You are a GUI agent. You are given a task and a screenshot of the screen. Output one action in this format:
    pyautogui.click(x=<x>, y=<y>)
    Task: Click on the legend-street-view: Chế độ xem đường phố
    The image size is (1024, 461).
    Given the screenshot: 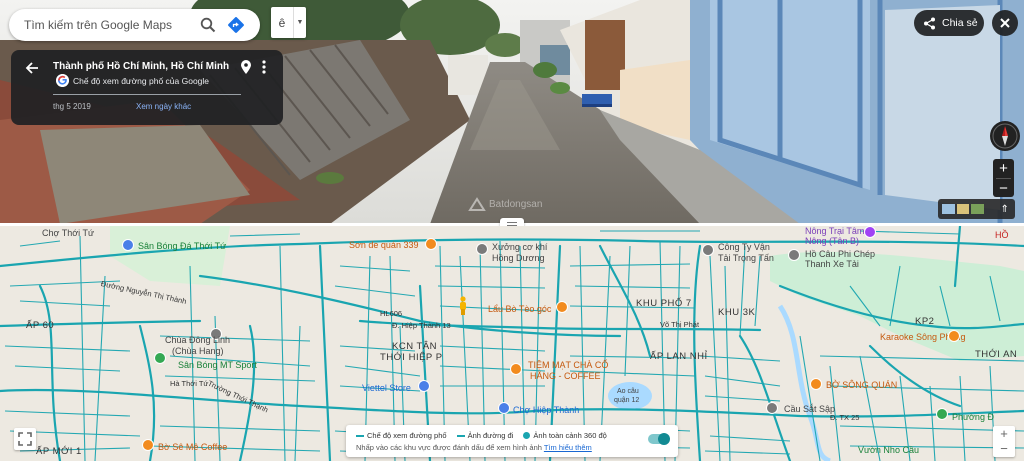 What is the action you would take?
    pyautogui.click(x=401, y=435)
    